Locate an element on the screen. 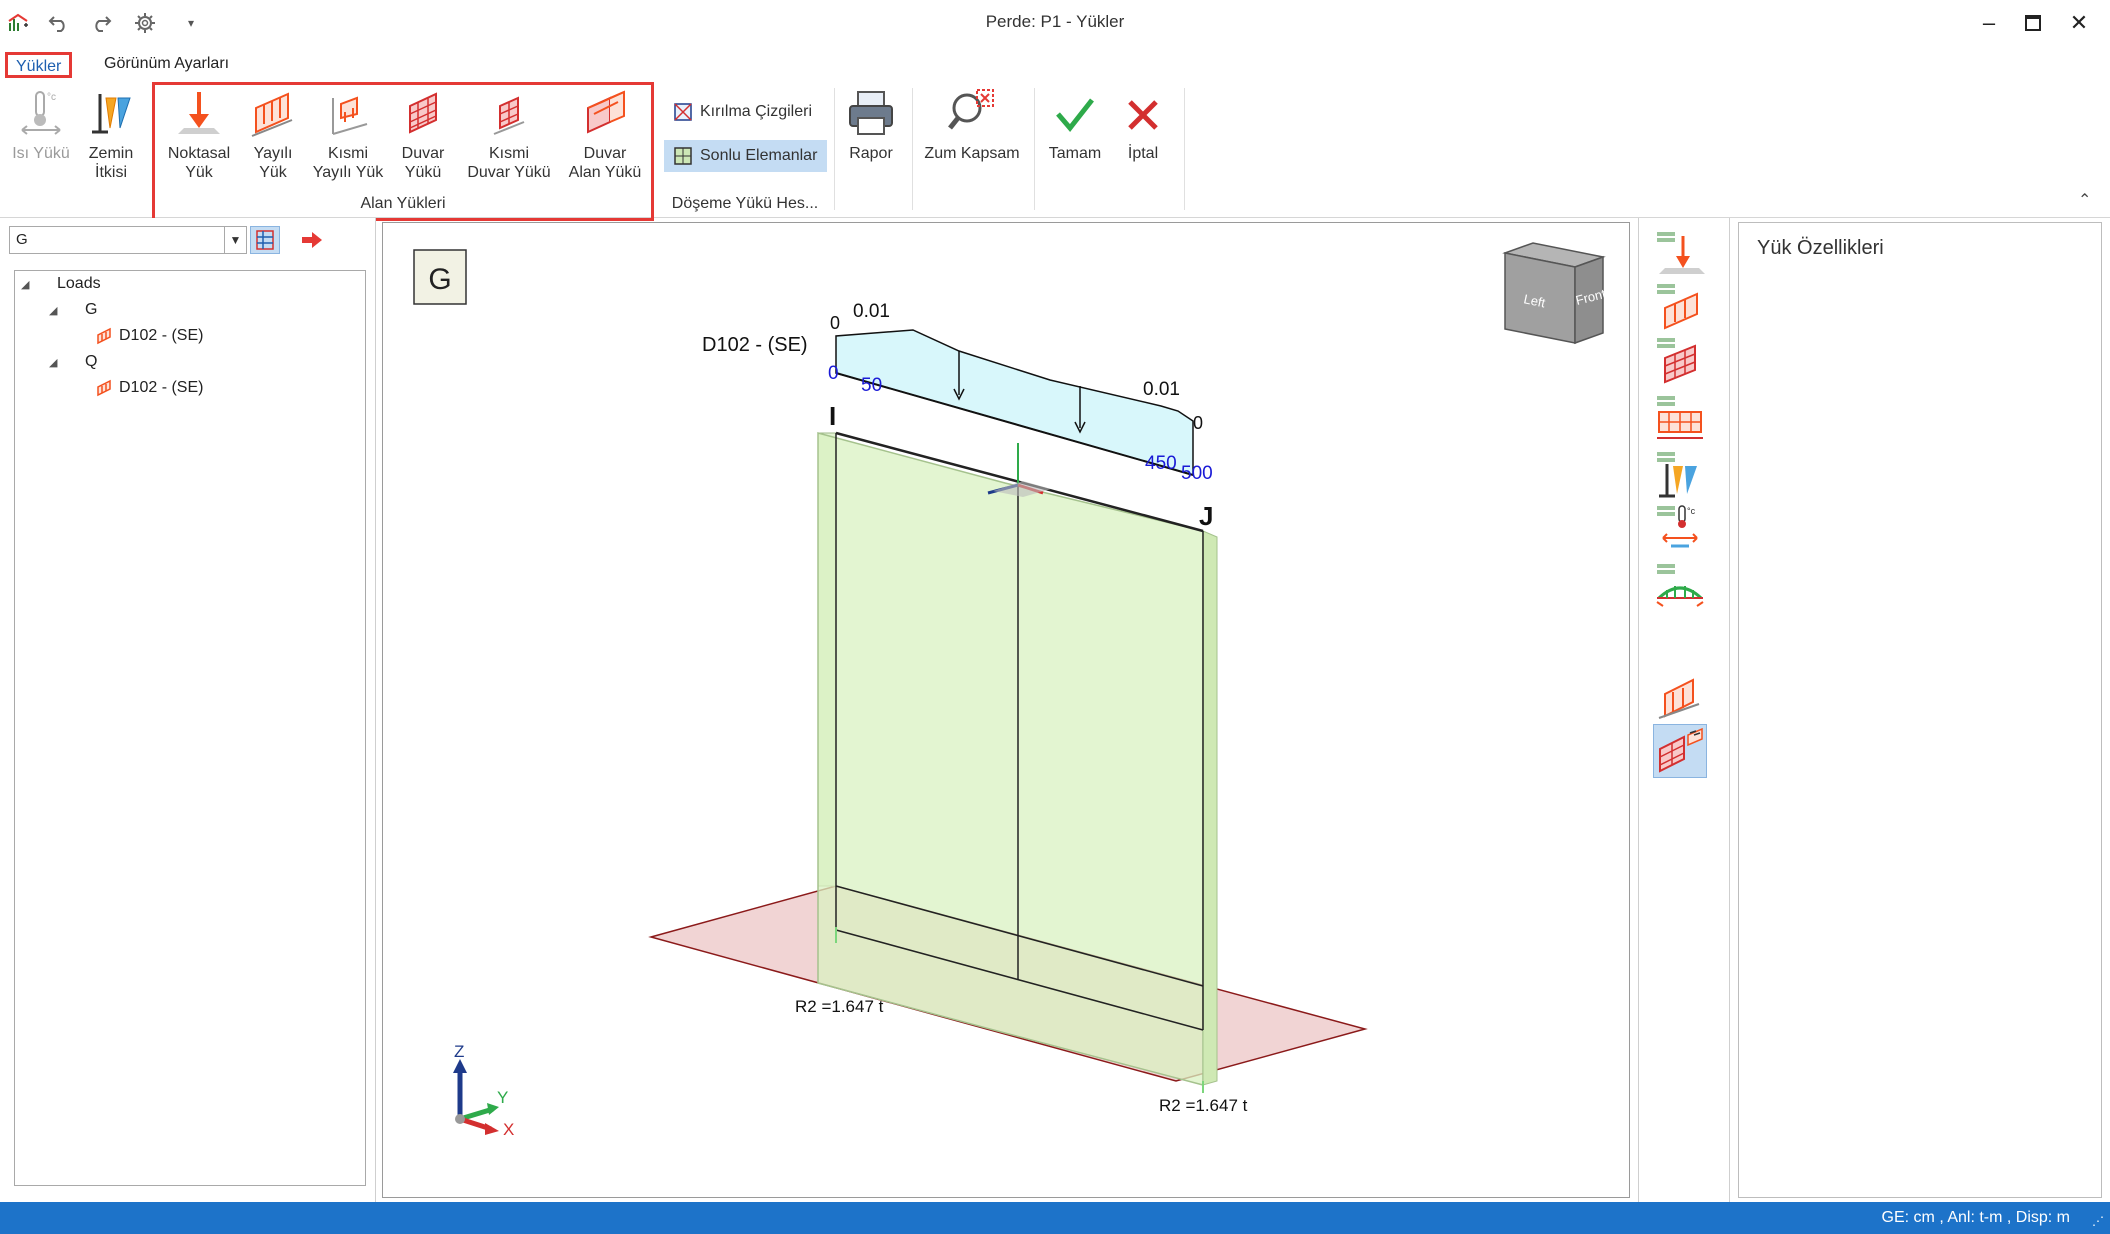 The image size is (2110, 1234). load-properties-panel: Yük Özellikleri is located at coordinates (1920, 710).